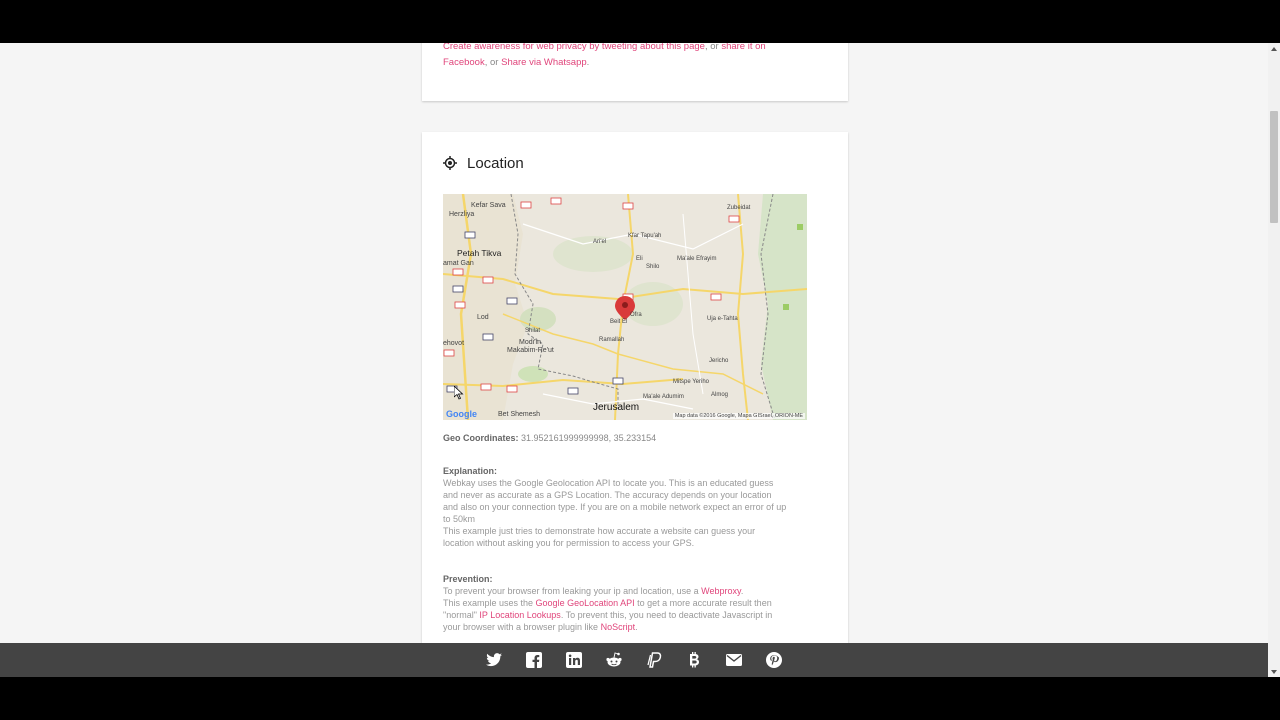 This screenshot has height=720, width=1280. What do you see at coordinates (479, 253) in the screenshot?
I see `map-label: Petah Tikva` at bounding box center [479, 253].